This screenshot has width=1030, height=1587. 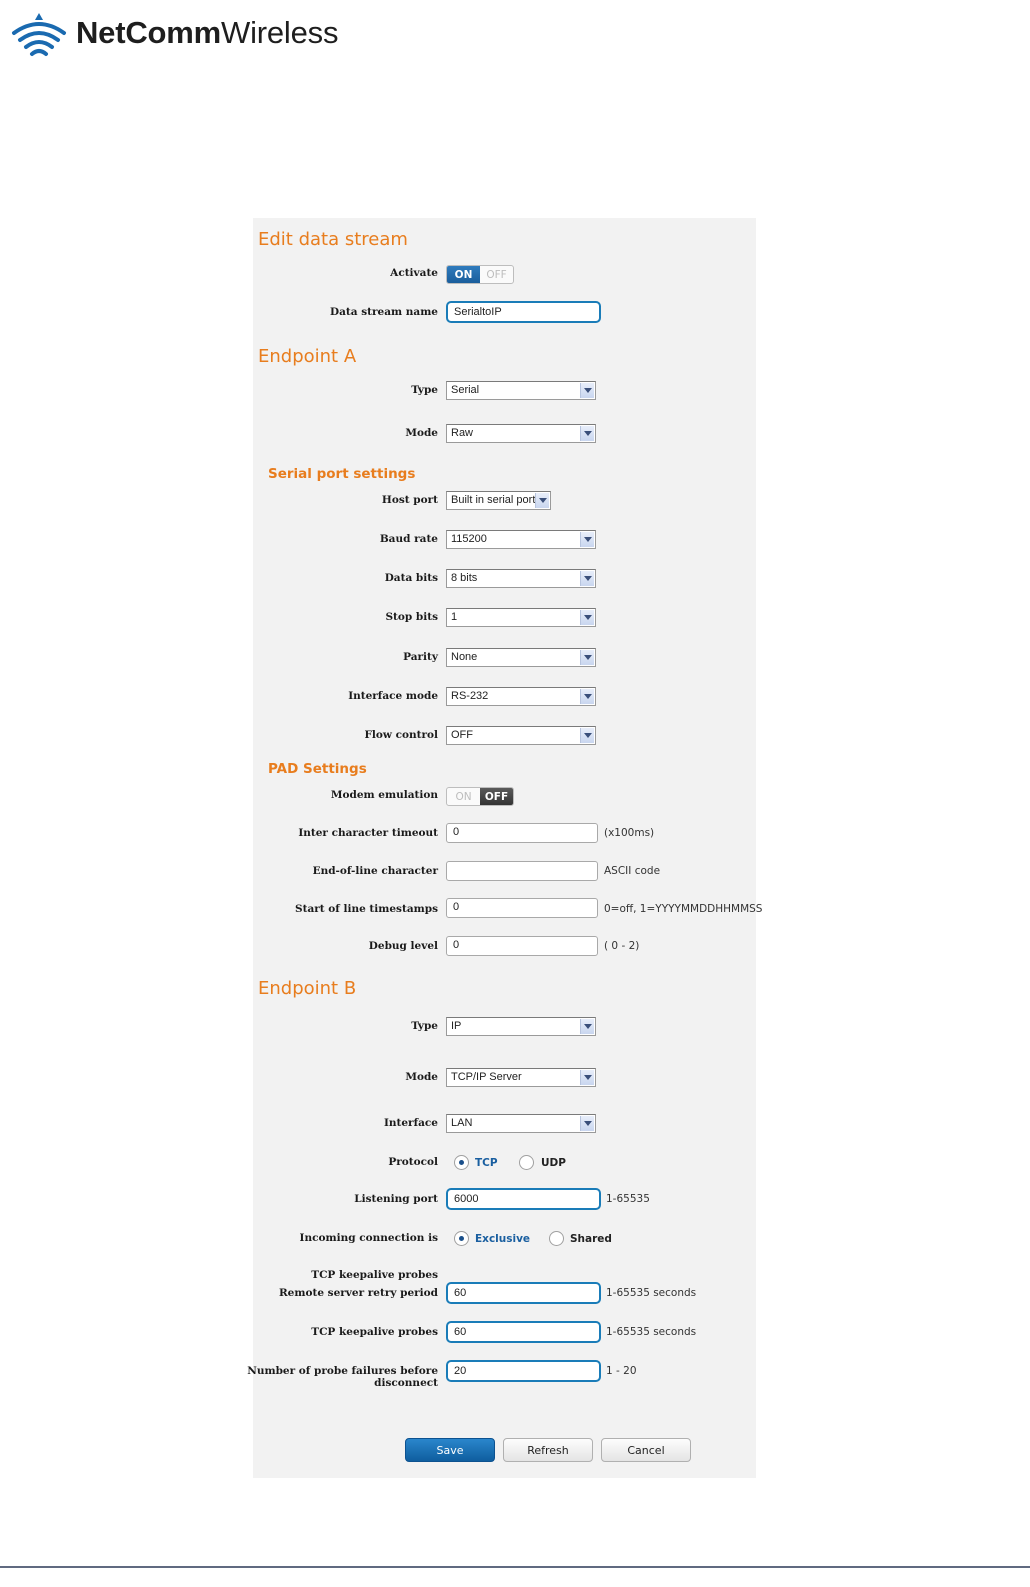 What do you see at coordinates (628, 1199) in the screenshot?
I see `listening-port-hint: 1-65535` at bounding box center [628, 1199].